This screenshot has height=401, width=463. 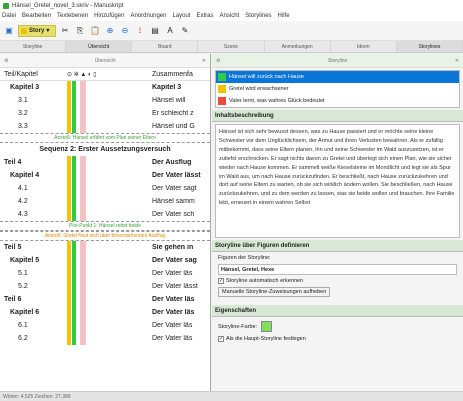 What do you see at coordinates (21, 74) in the screenshot?
I see `col-chapter: Teil/Kapitel` at bounding box center [21, 74].